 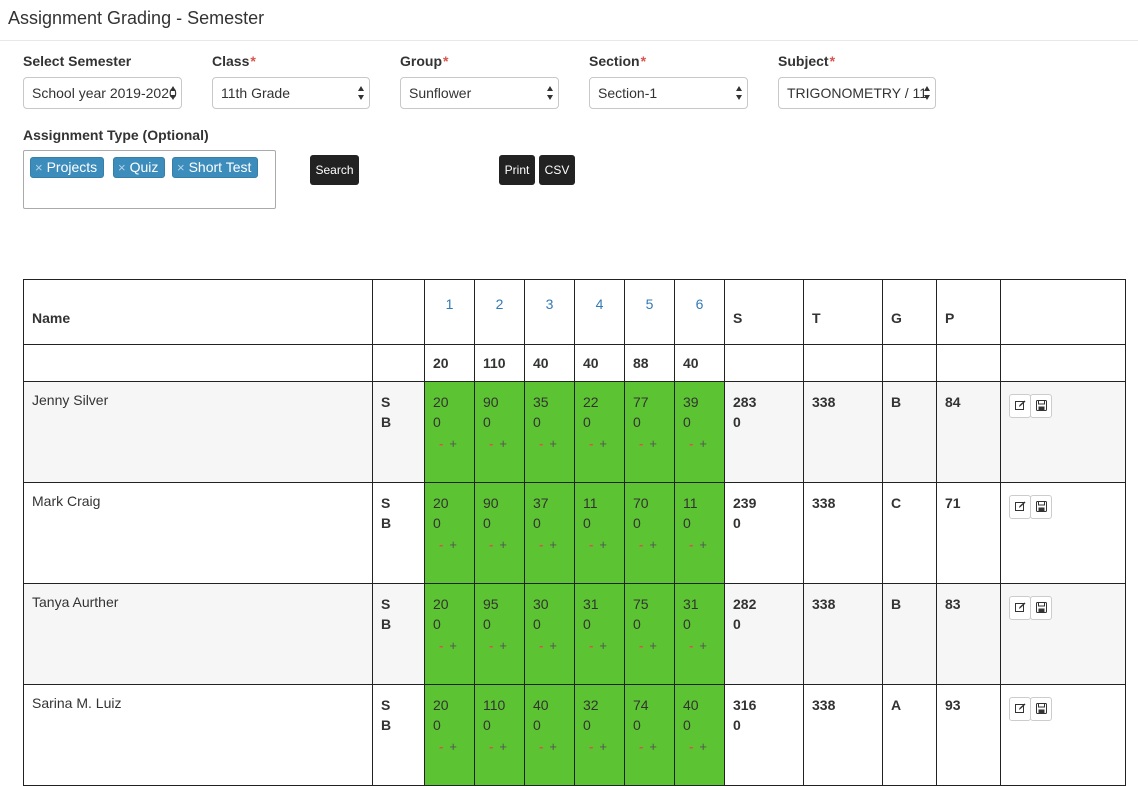 I want to click on class-select: 11th Grade, so click(x=291, y=93).